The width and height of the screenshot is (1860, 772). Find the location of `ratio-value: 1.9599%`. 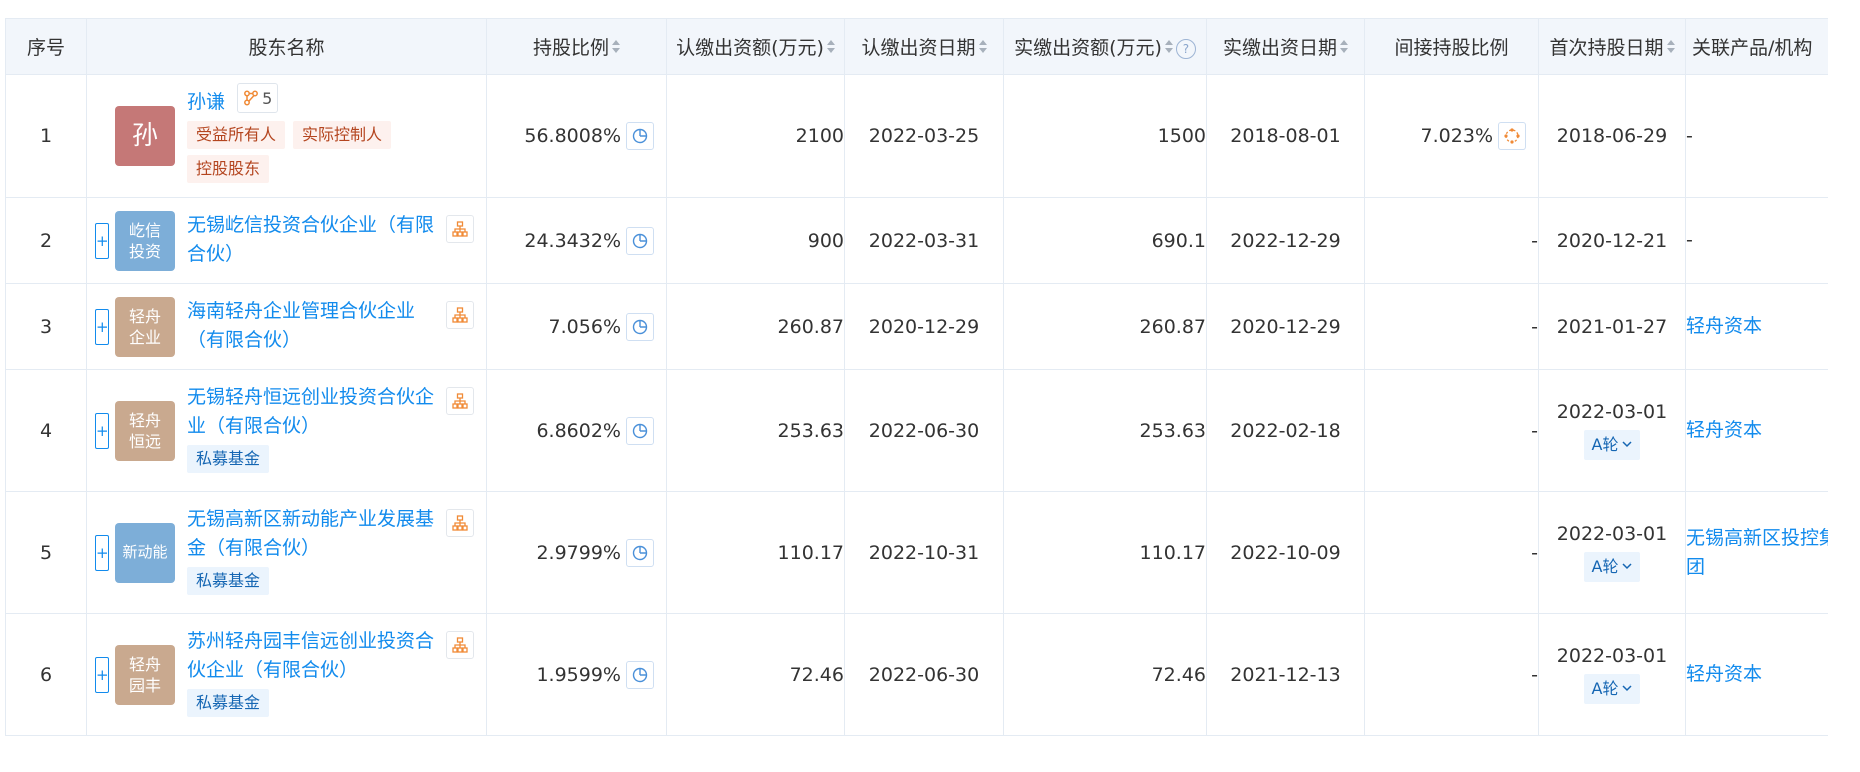

ratio-value: 1.9599% is located at coordinates (578, 674).